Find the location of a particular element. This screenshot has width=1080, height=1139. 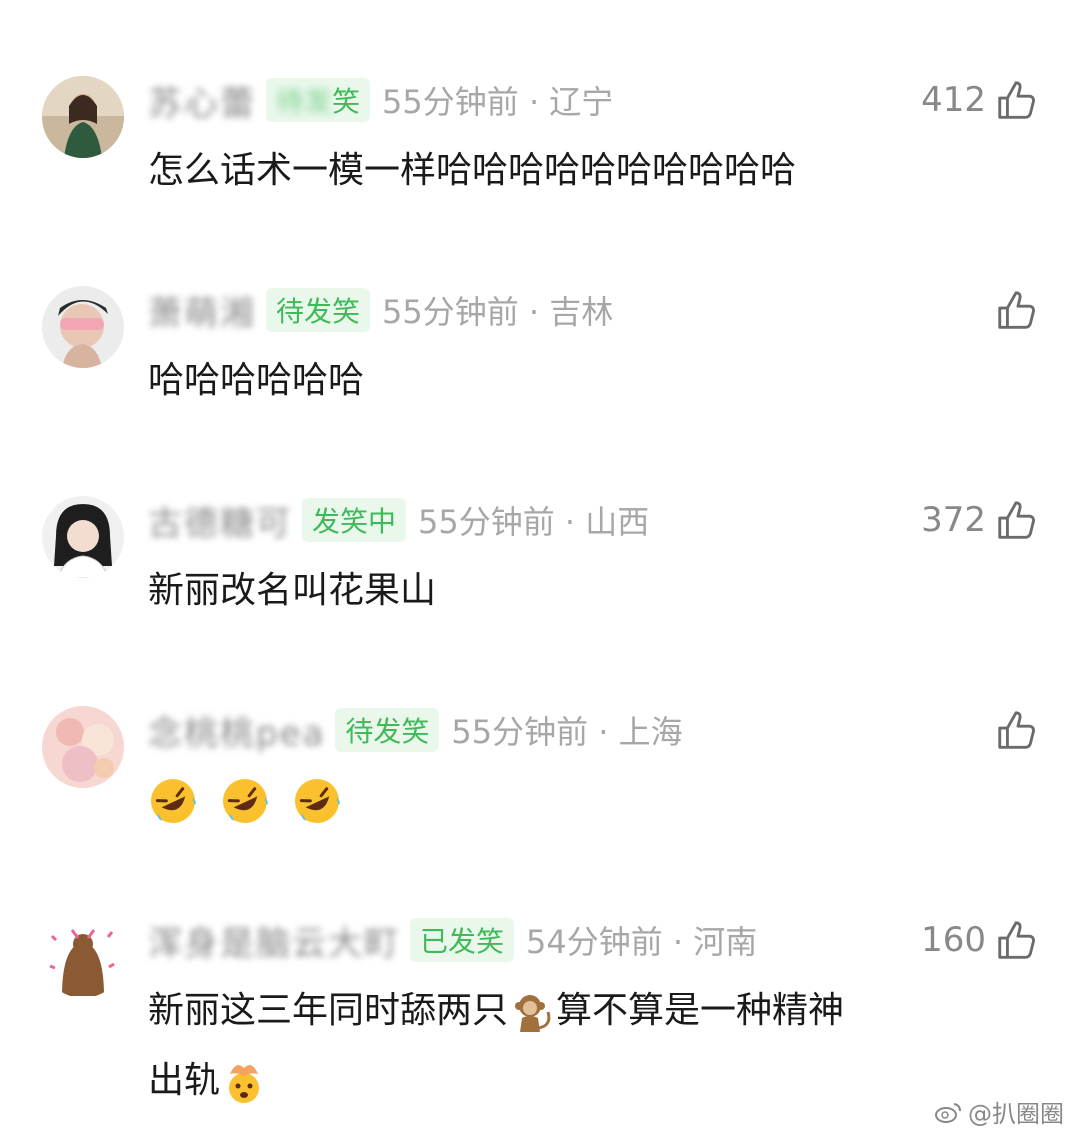

like-button: 372 is located at coordinates (980, 520).